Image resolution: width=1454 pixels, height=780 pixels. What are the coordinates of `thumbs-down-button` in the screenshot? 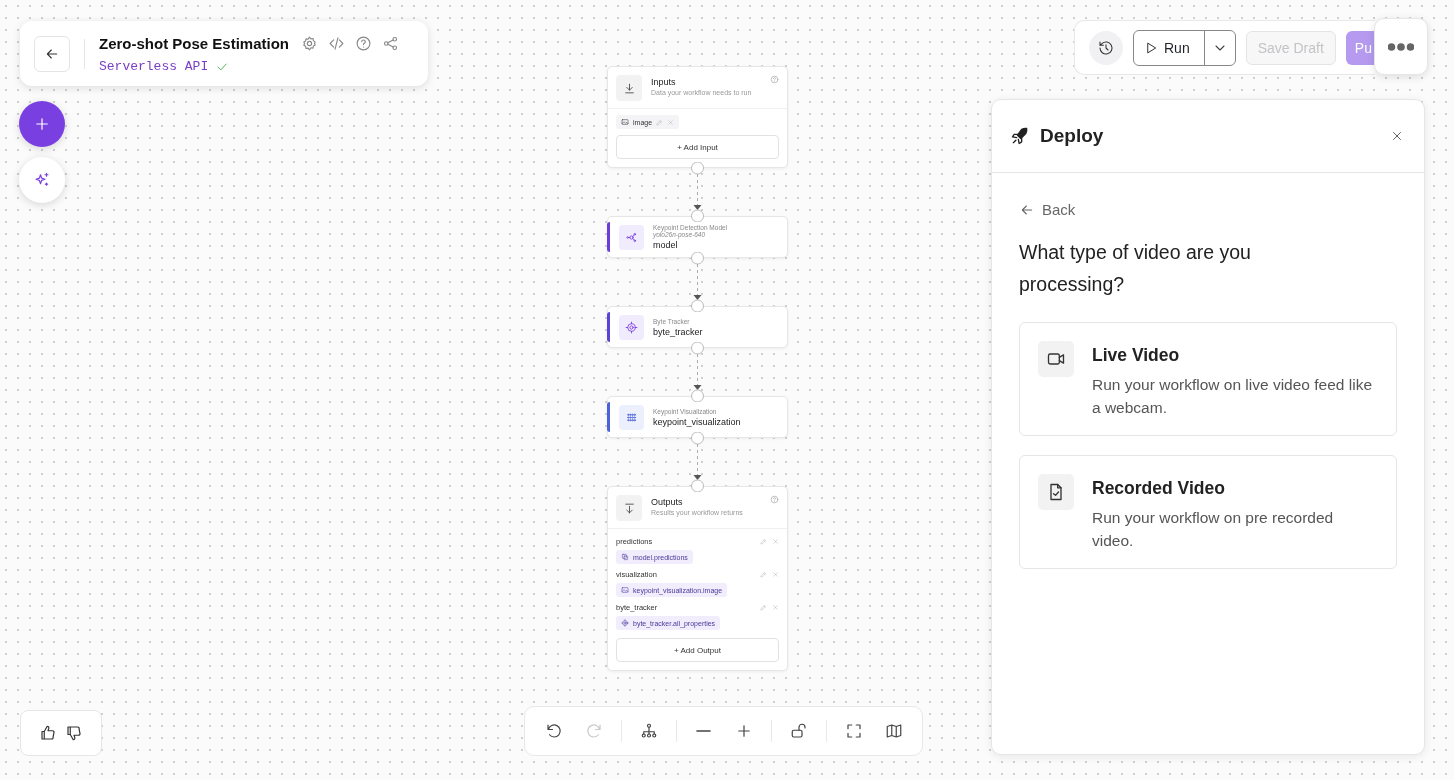 It's located at (74, 733).